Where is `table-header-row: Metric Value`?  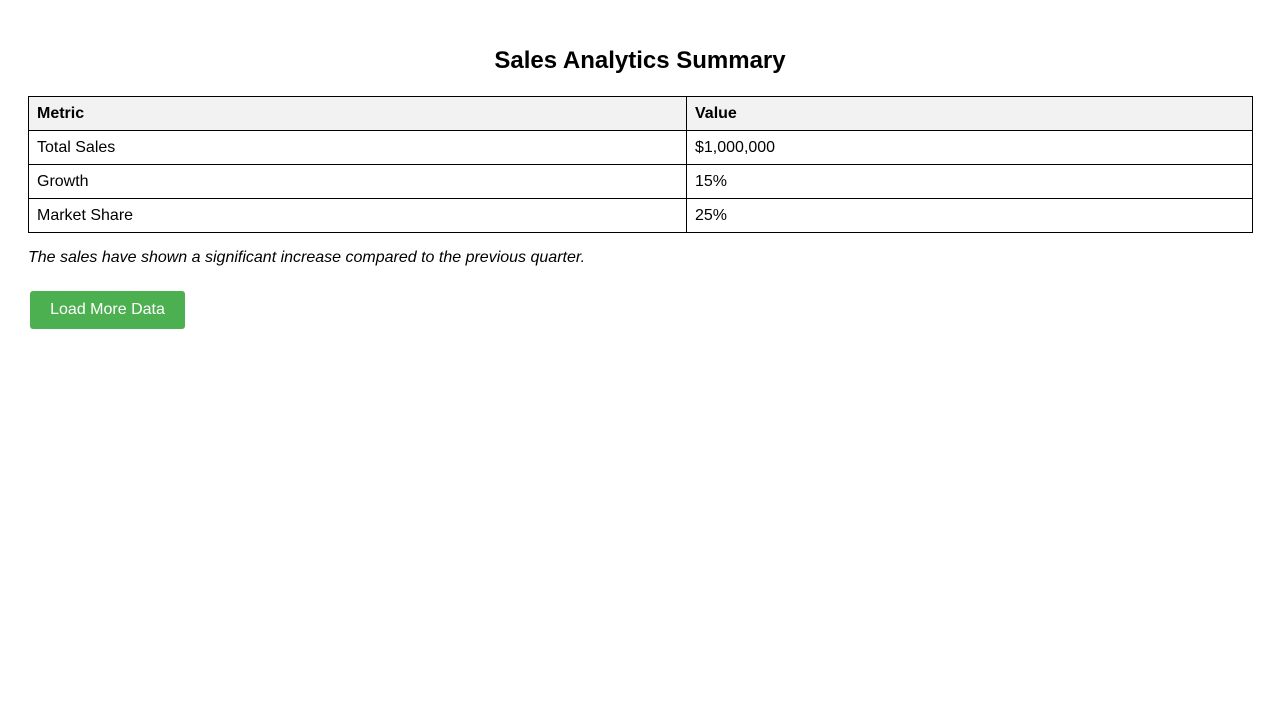 table-header-row: Metric Value is located at coordinates (640, 113).